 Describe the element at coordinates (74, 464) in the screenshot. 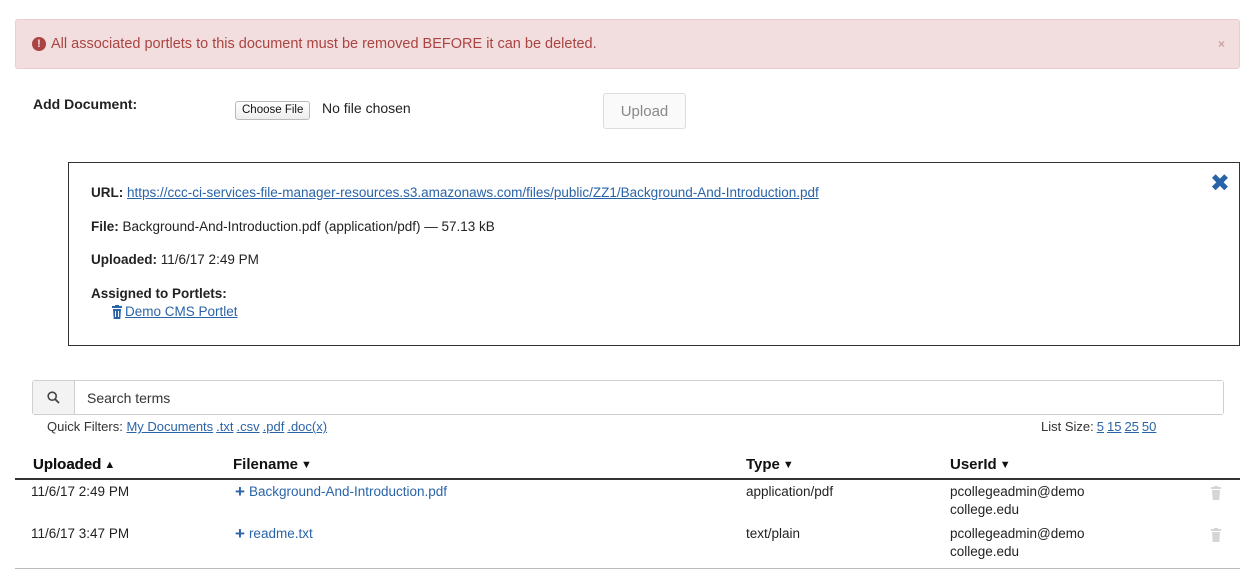

I see `column-header-uploaded: Uploaded ▲` at that location.